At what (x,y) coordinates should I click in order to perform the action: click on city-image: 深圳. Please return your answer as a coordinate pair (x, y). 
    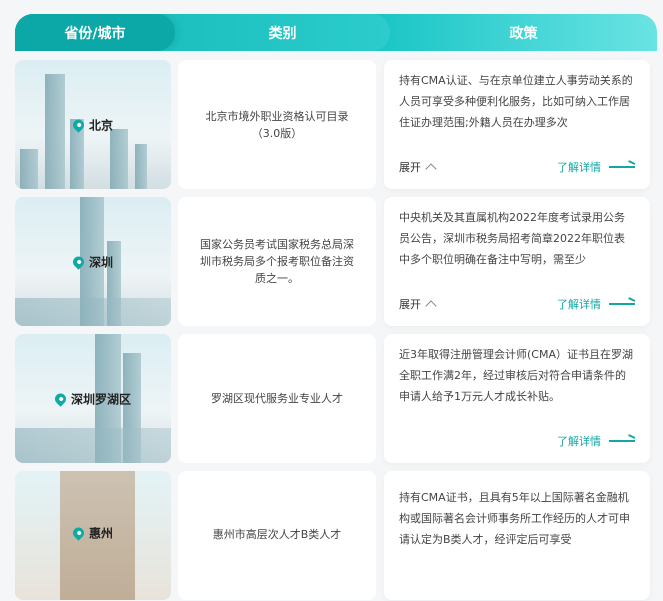
    Looking at the image, I should click on (93, 261).